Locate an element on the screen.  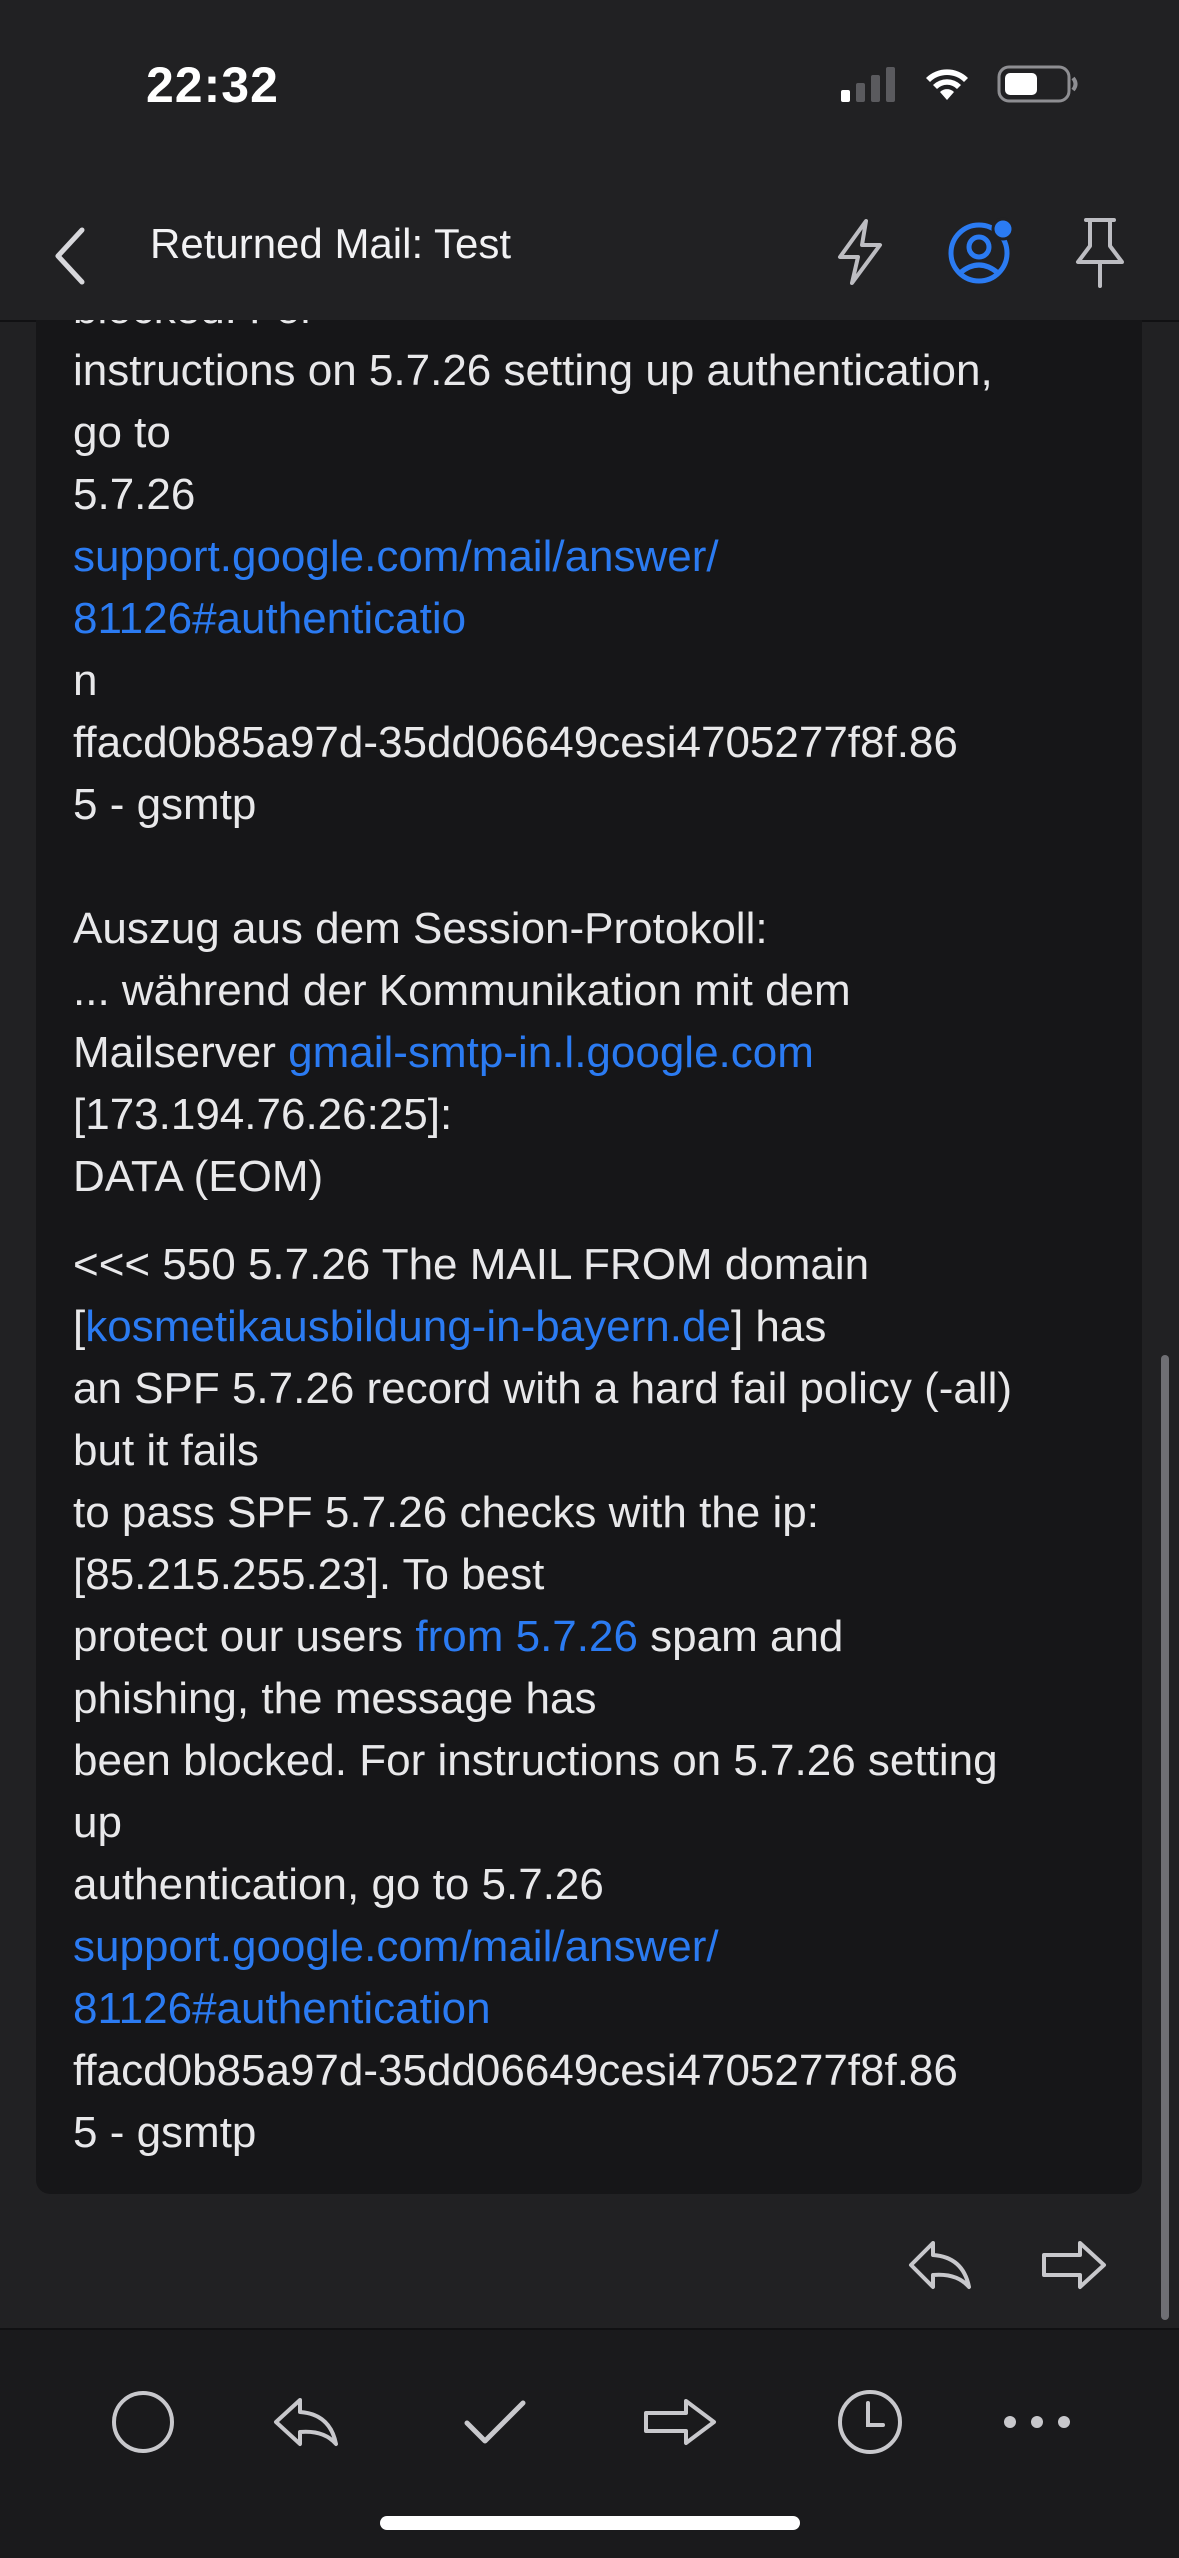
reply-all-icon is located at coordinates (940, 2265).